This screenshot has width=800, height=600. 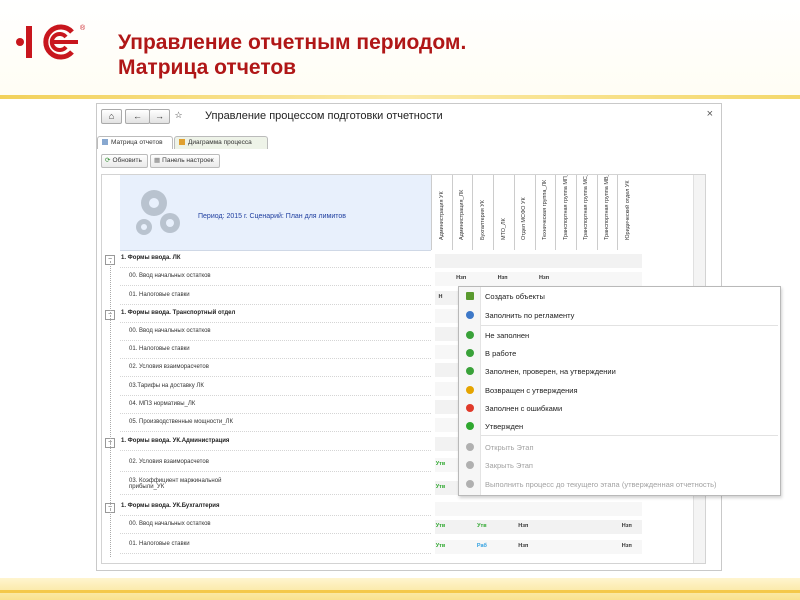 I want to click on column-header: МТО_ЛК, so click(x=503, y=212).